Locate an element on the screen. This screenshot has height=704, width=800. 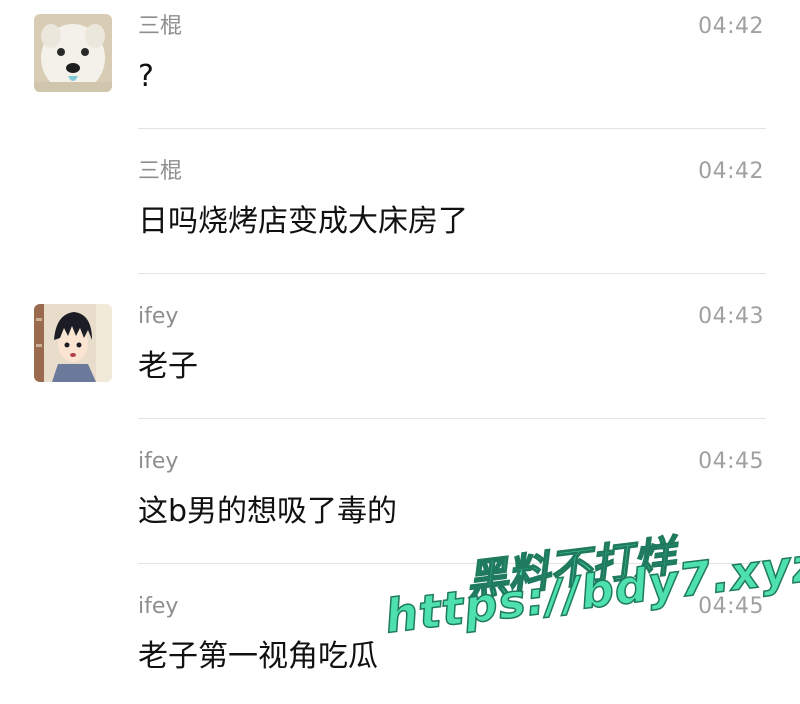
dog-avatar-image is located at coordinates (73, 53).